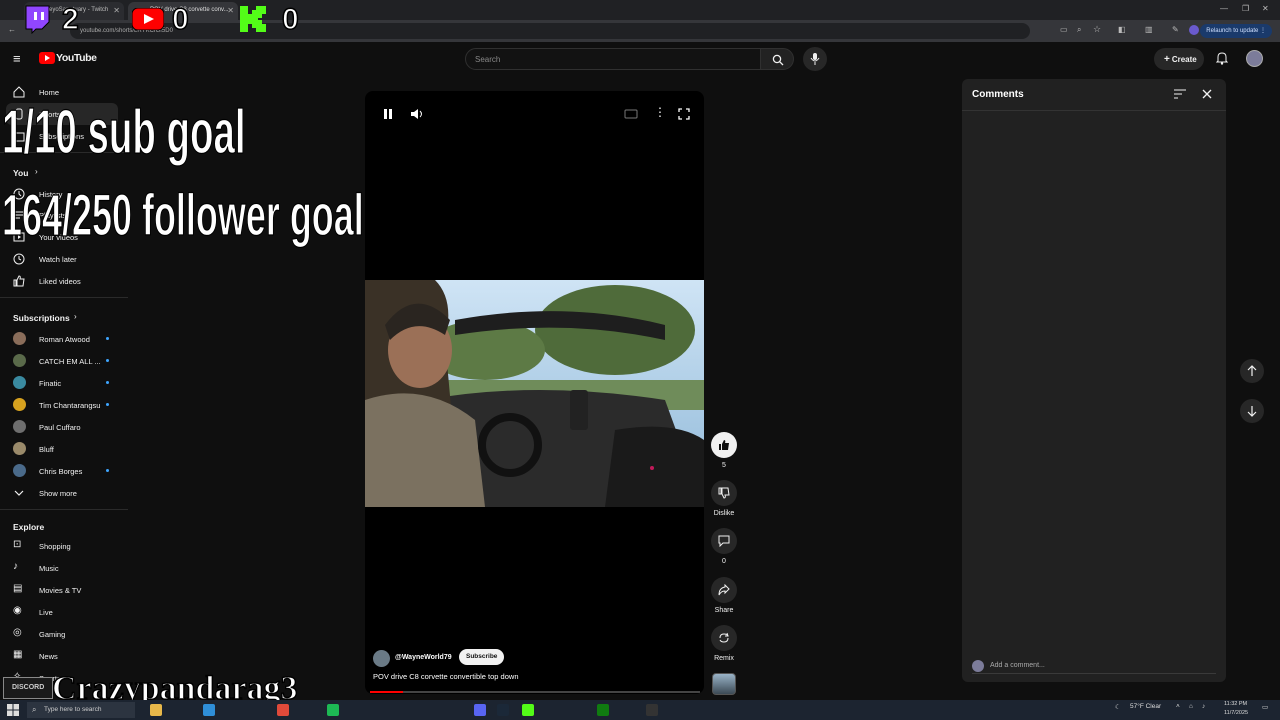 The image size is (1280, 720). Describe the element at coordinates (64, 427) in the screenshot. I see `sidebar-subscription-item: Paul Cuffaro` at that location.